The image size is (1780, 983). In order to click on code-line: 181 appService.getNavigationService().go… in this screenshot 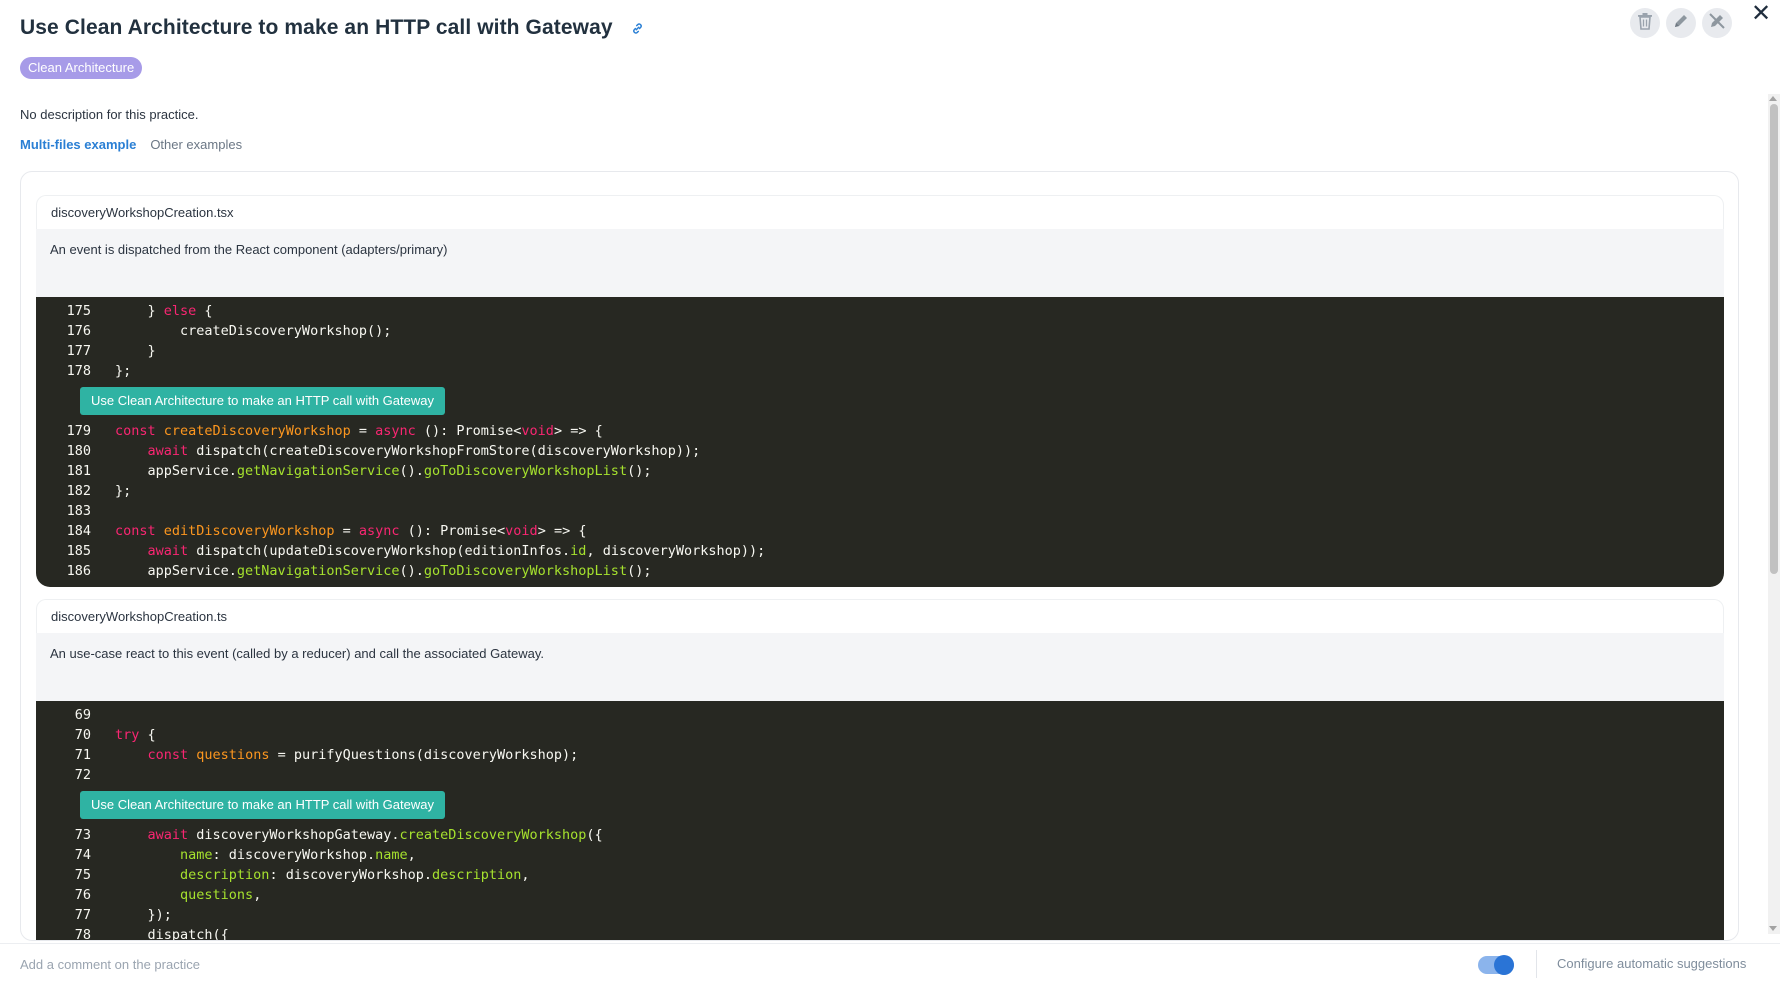, I will do `click(359, 471)`.